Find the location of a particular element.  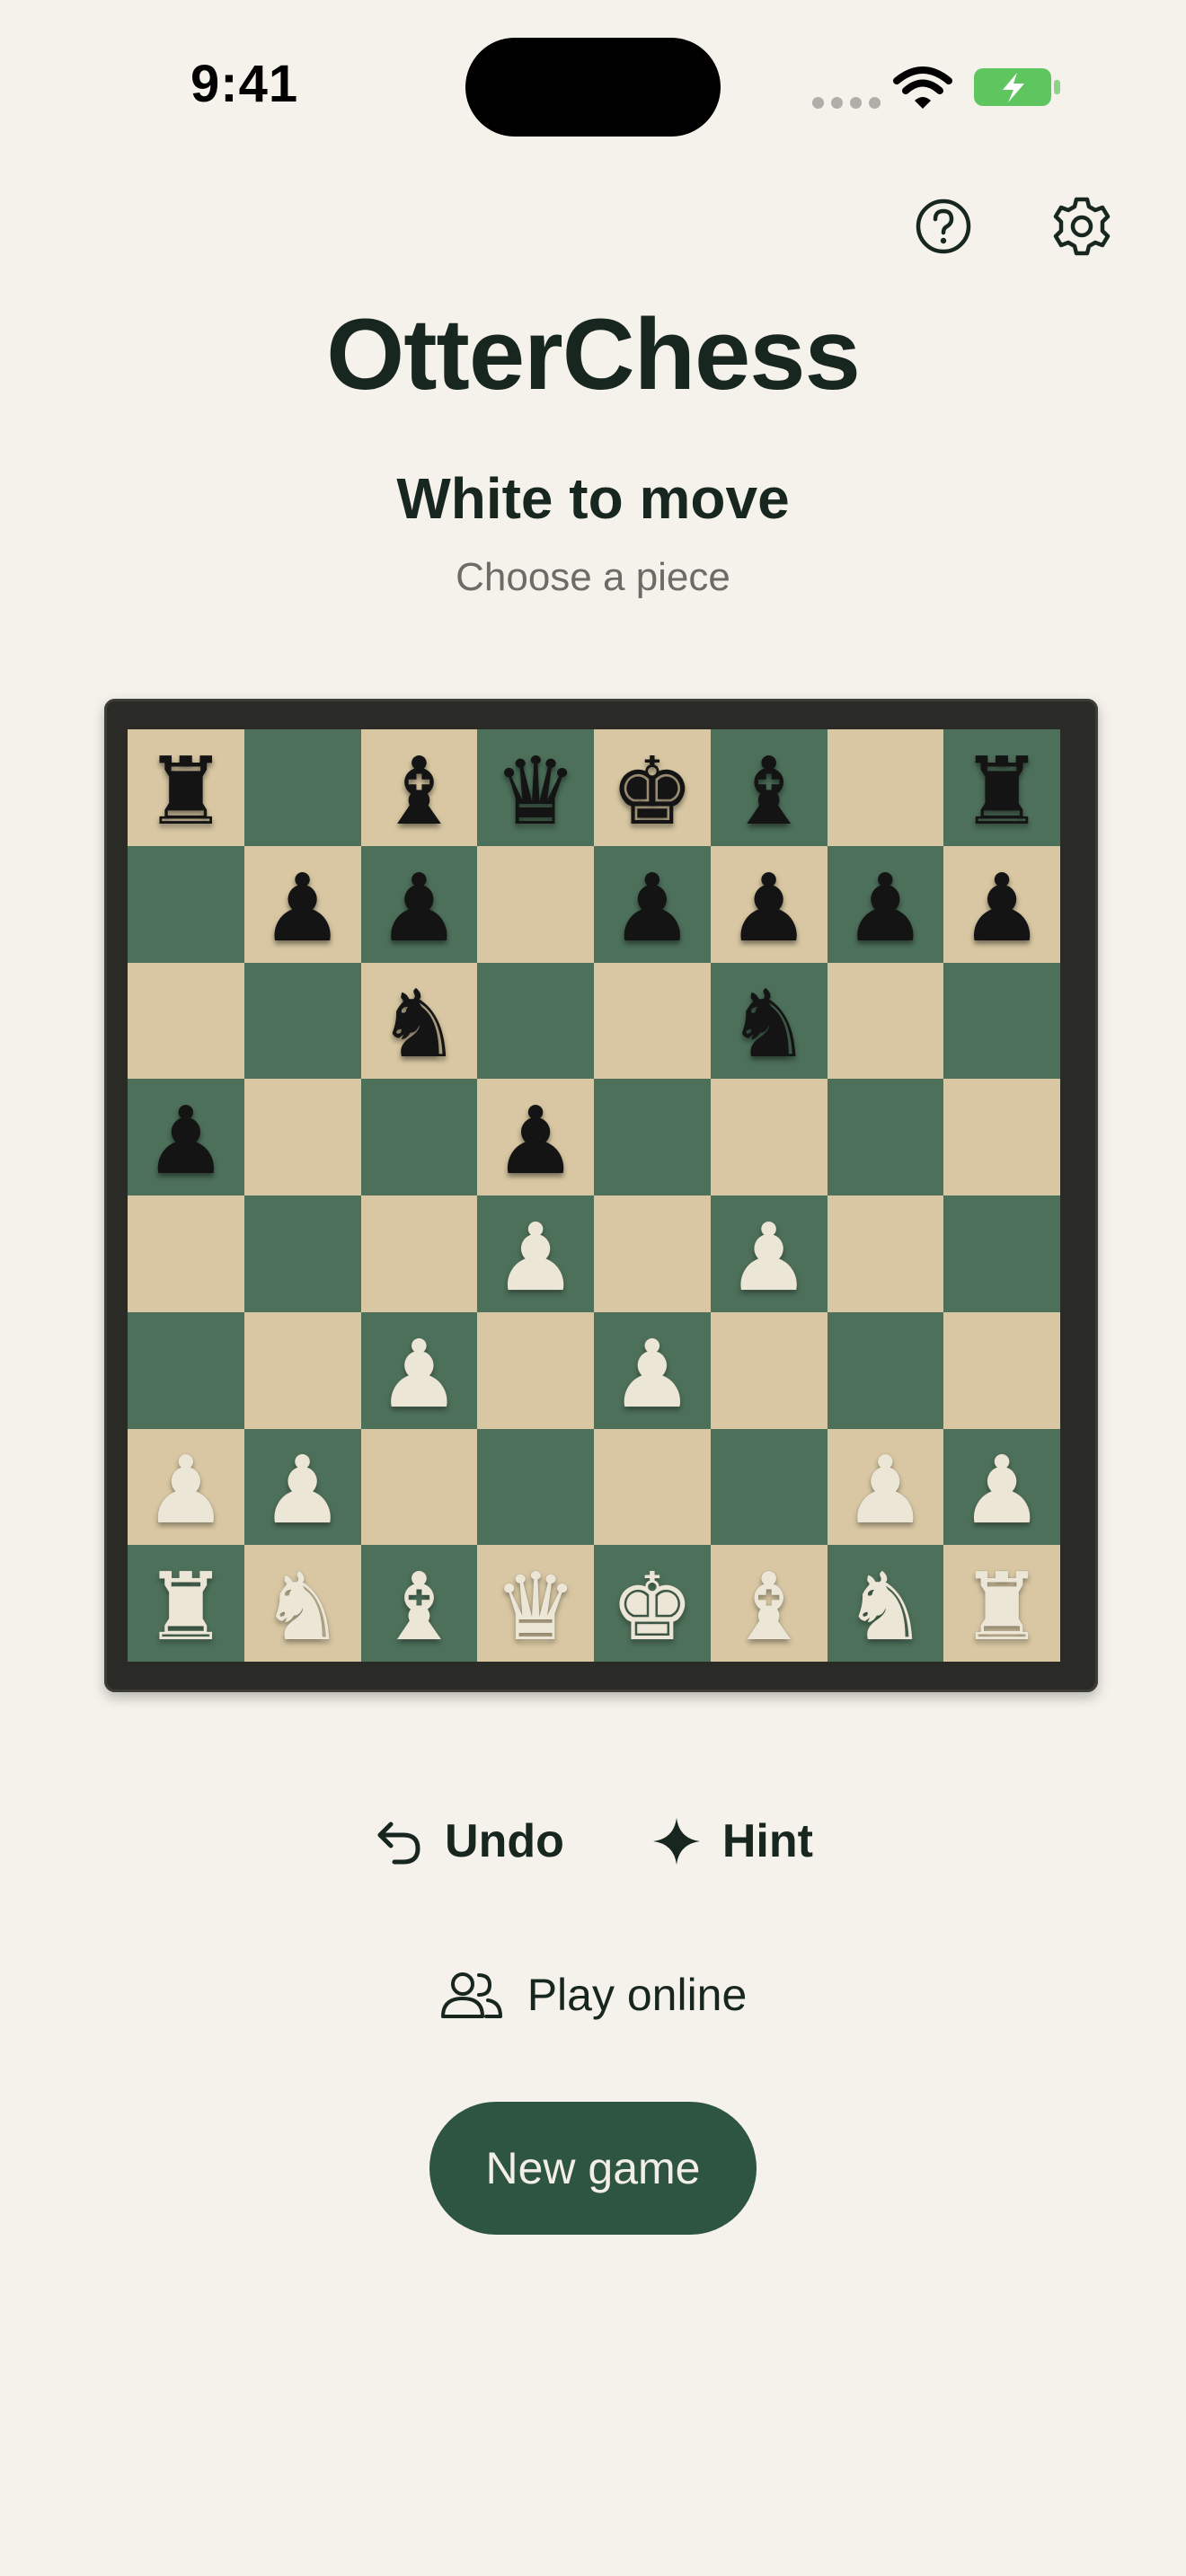

new-game-button: New game is located at coordinates (593, 2168).